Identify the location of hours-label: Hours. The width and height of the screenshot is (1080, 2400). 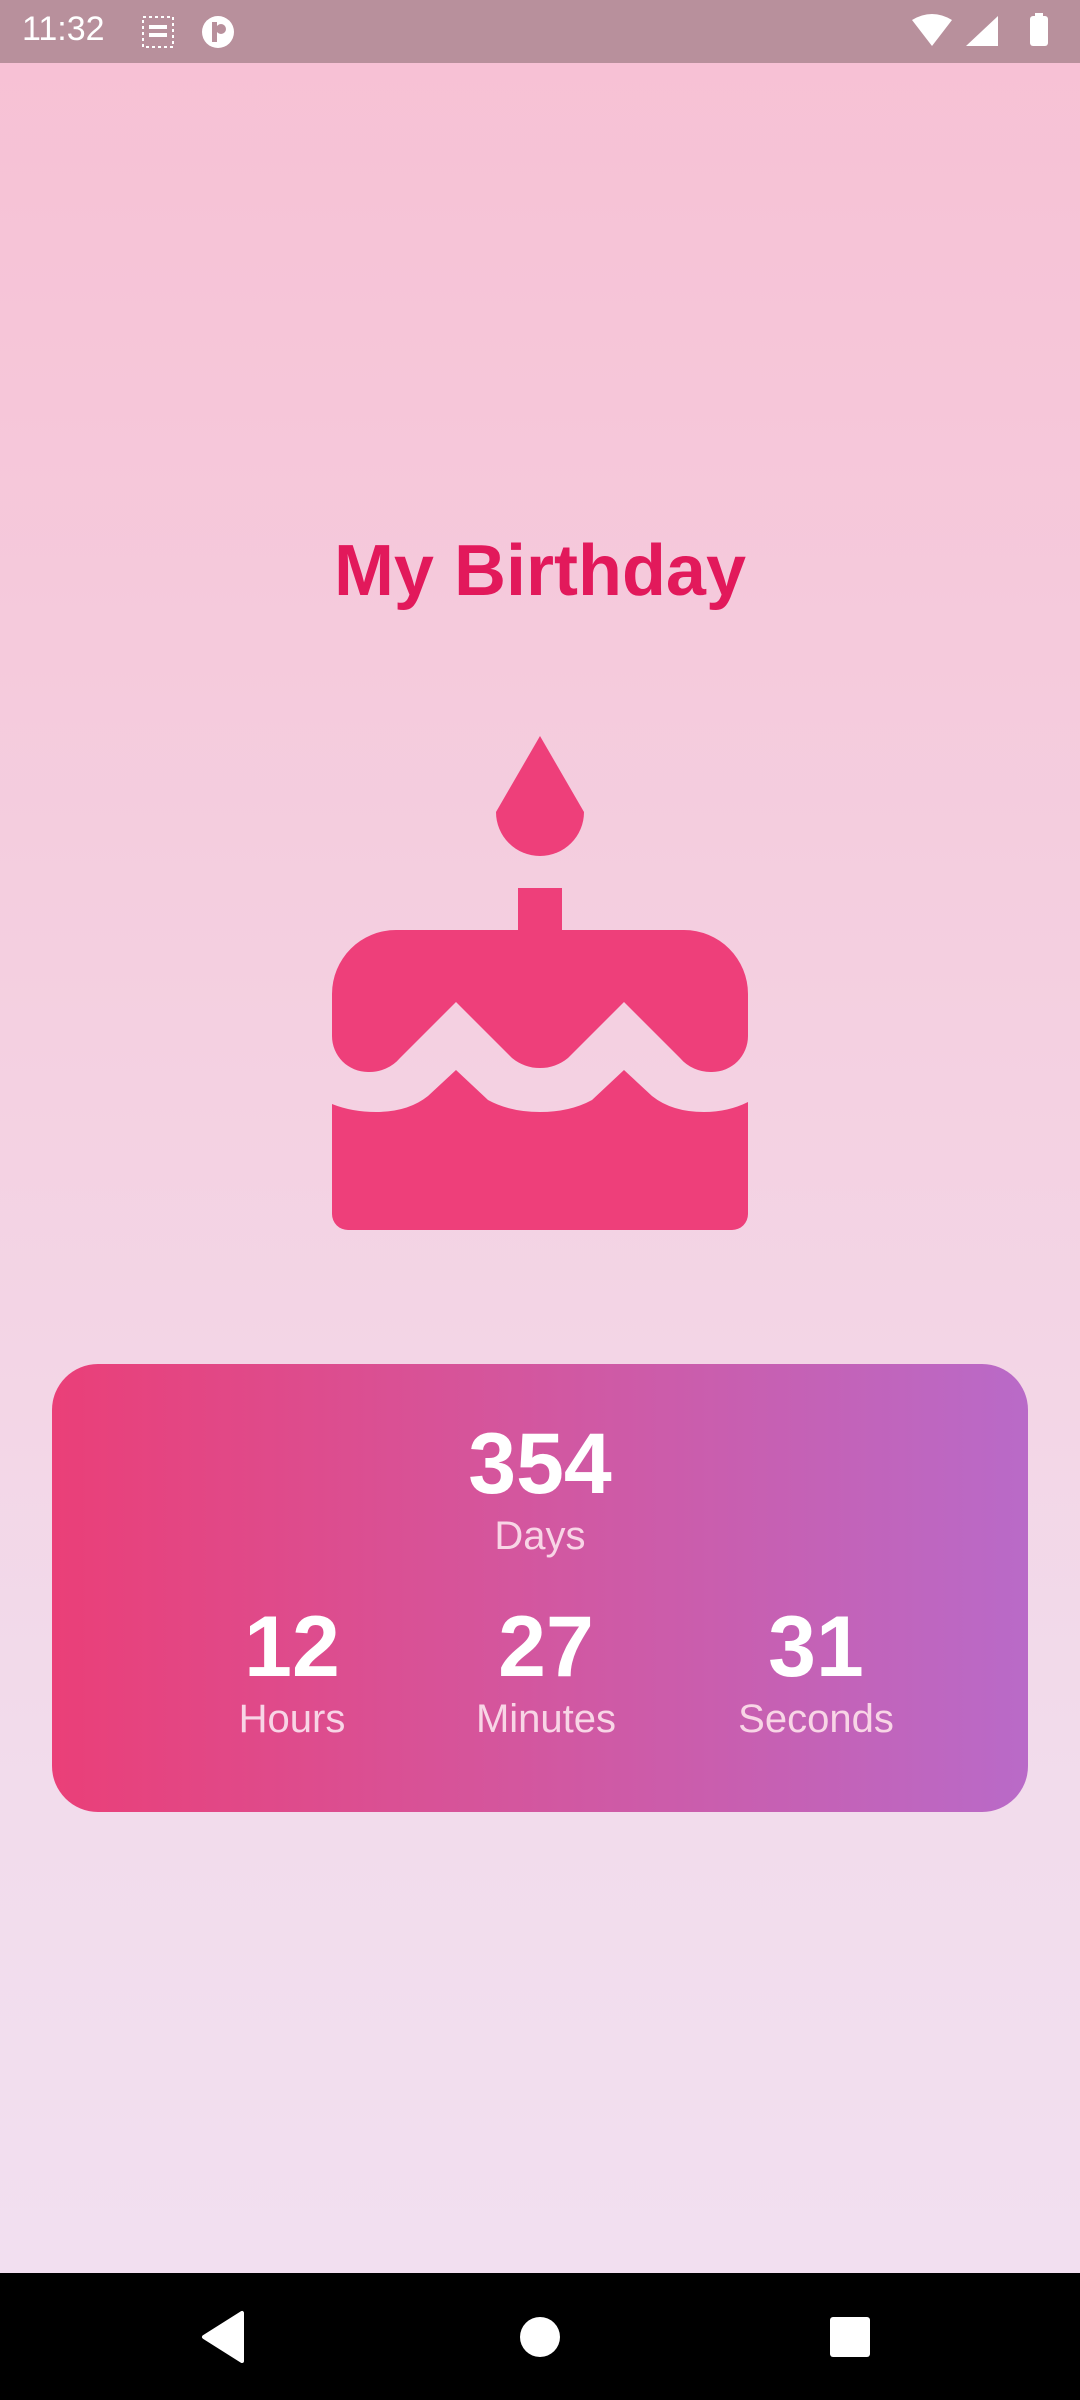
(292, 1719).